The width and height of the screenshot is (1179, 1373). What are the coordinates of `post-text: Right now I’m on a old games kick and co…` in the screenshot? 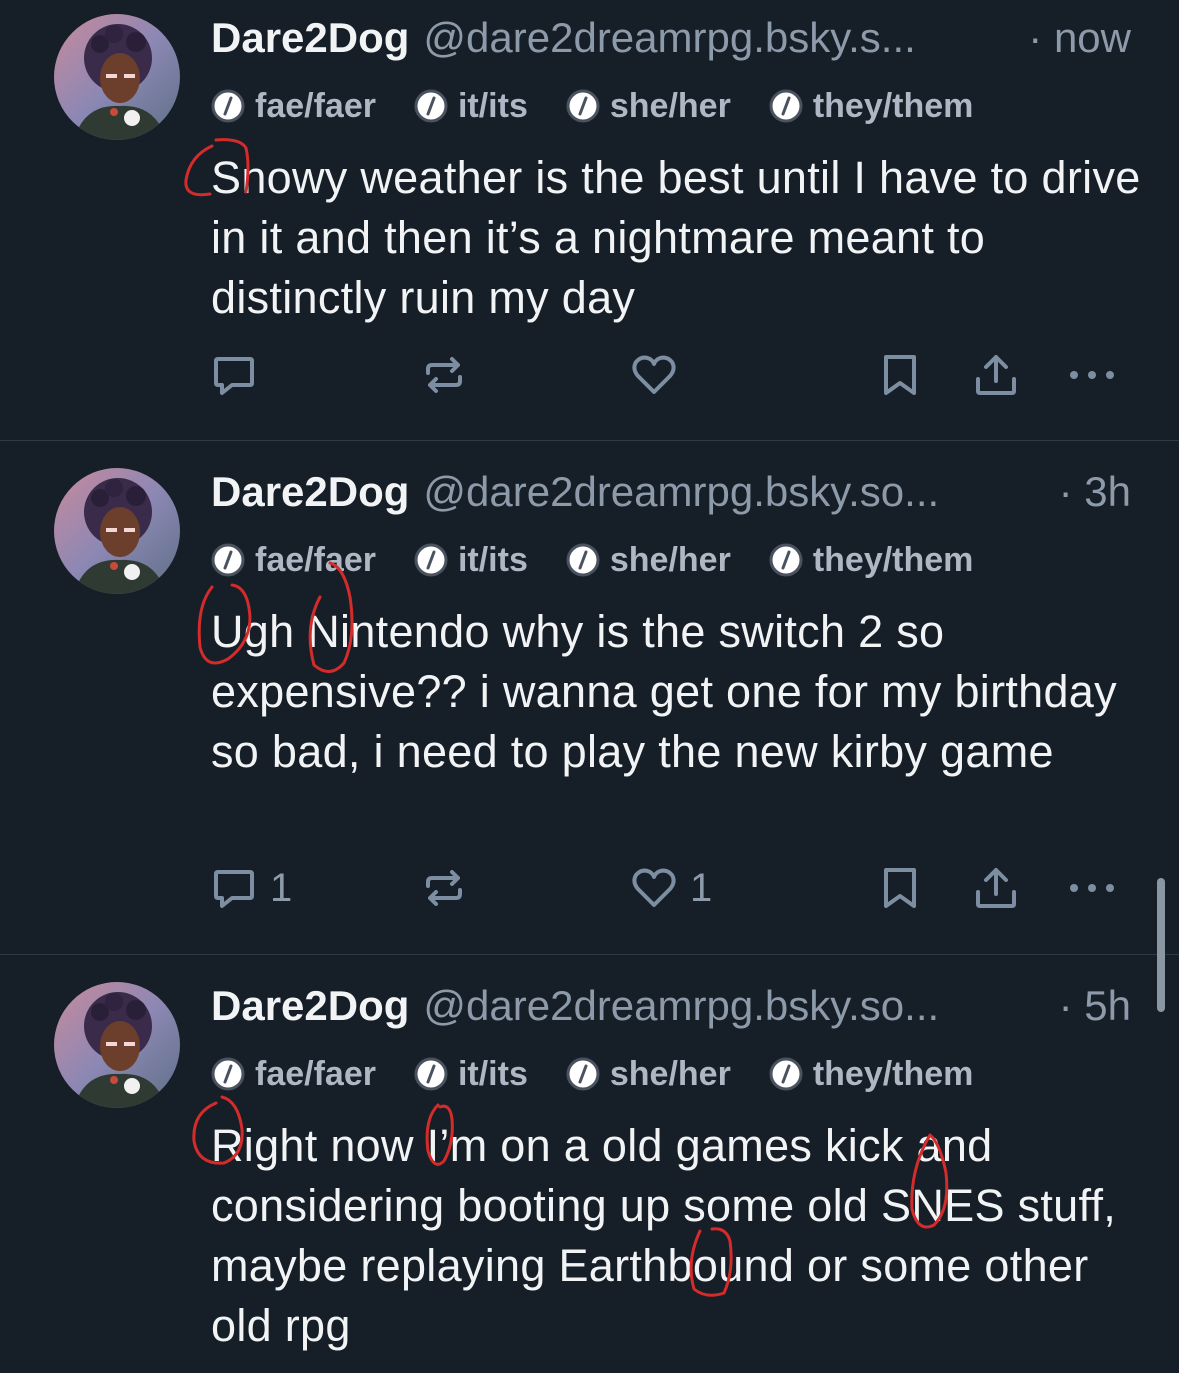 It's located at (664, 1235).